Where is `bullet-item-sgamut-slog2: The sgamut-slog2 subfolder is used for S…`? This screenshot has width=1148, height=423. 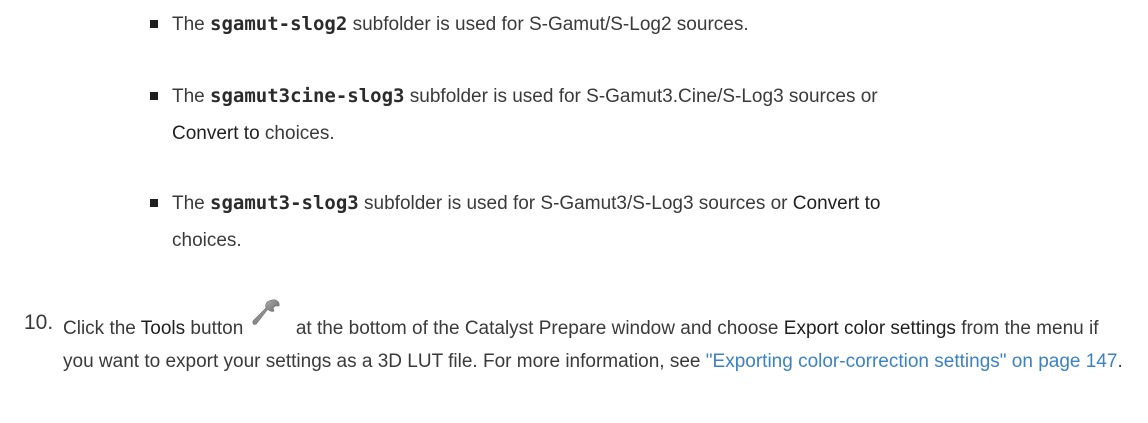
bullet-item-sgamut-slog2: The sgamut-slog2 subfolder is used for S… is located at coordinates (630, 24).